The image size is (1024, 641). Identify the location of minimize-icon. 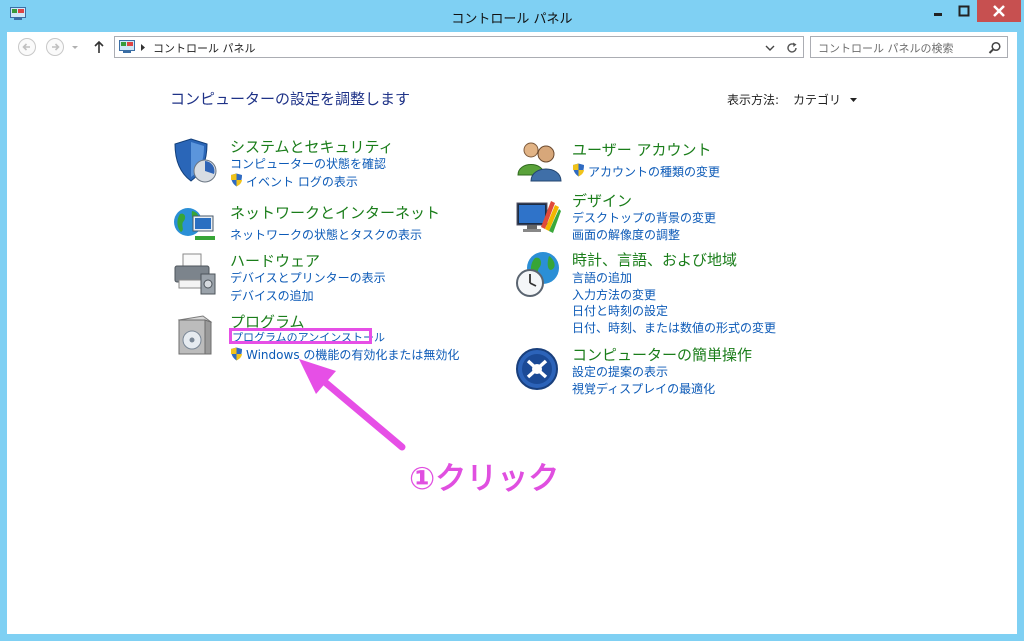
(938, 14).